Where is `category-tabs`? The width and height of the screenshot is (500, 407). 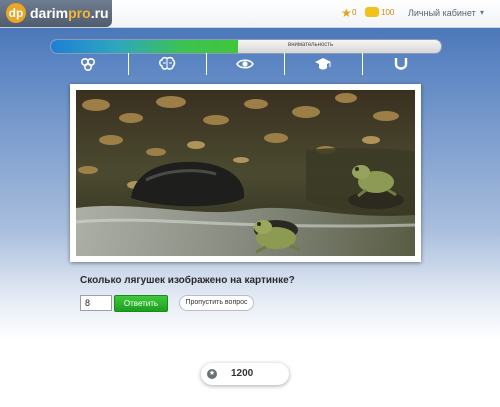 category-tabs is located at coordinates (245, 64).